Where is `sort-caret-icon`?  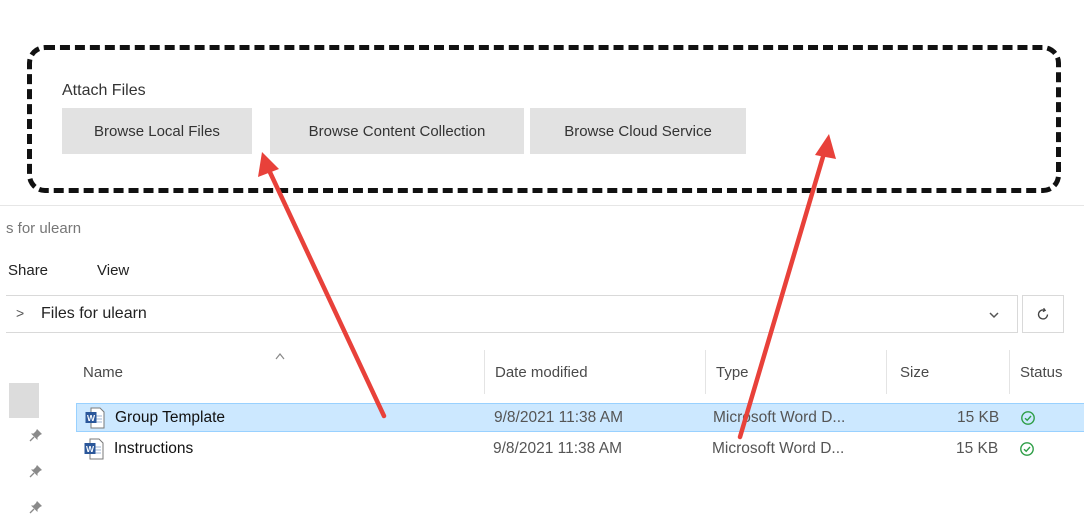 sort-caret-icon is located at coordinates (280, 356).